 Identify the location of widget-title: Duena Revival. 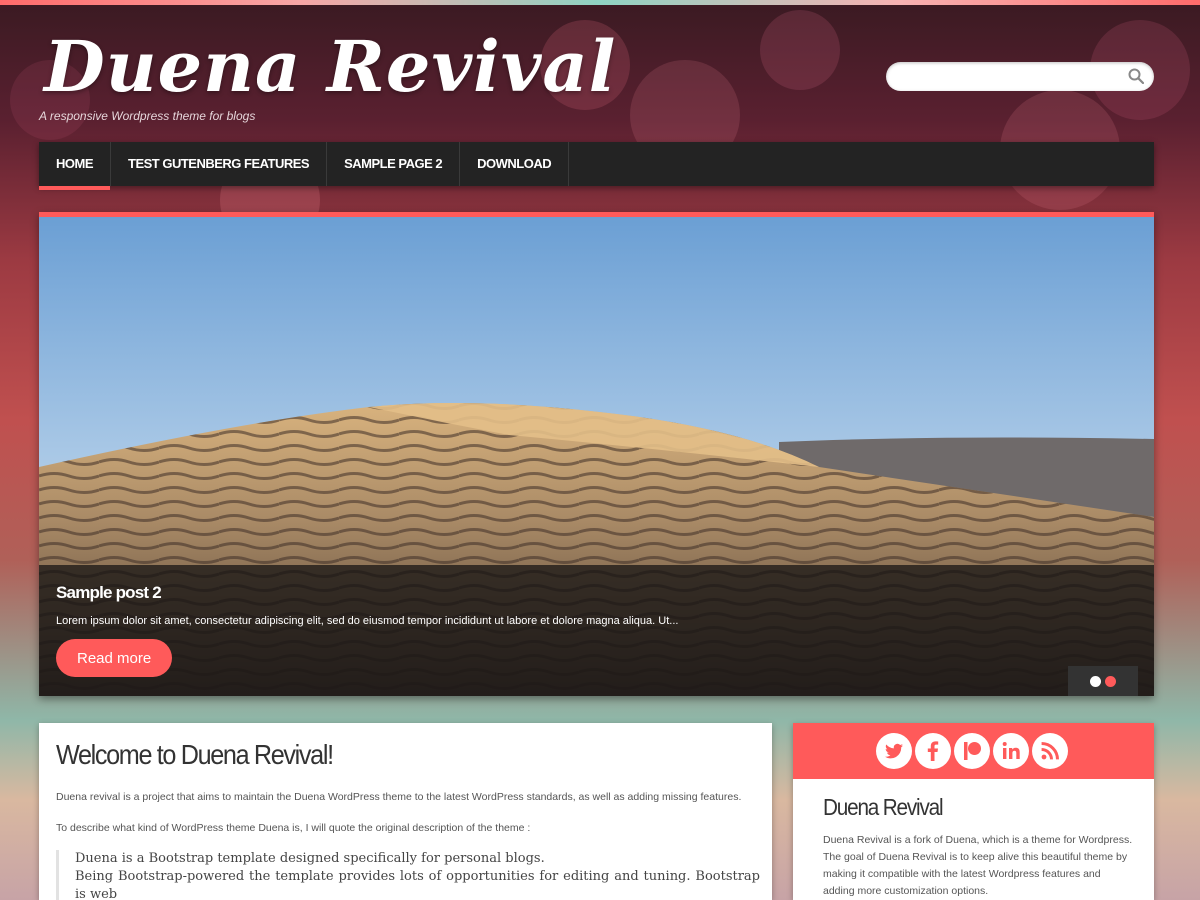
(883, 807).